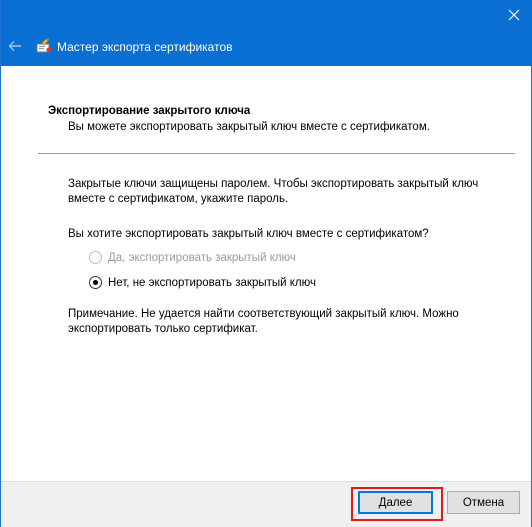  What do you see at coordinates (95, 257) in the screenshot?
I see `radio-button-yes` at bounding box center [95, 257].